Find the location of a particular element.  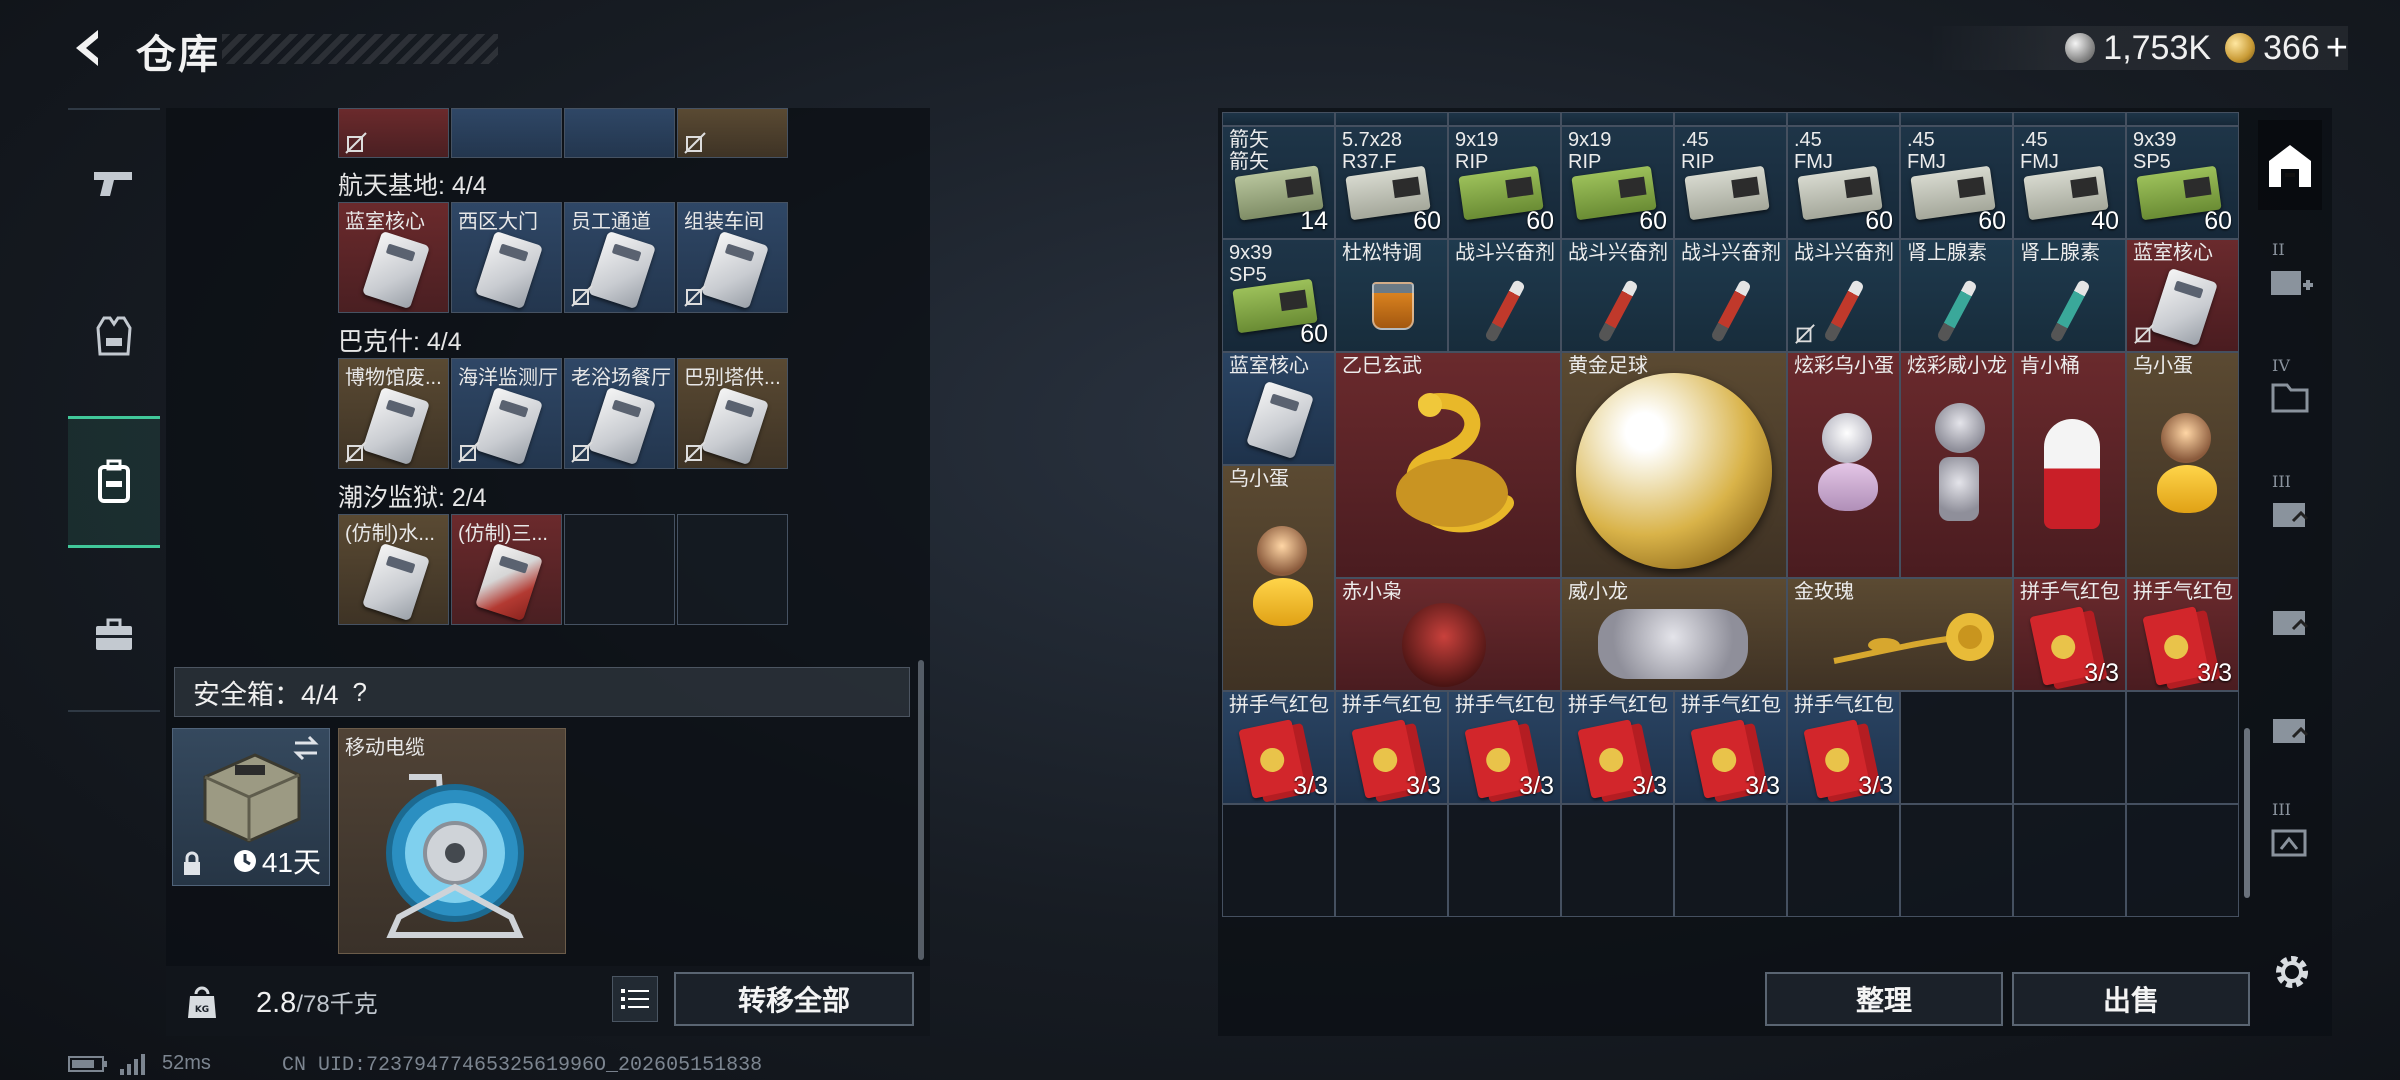

collectible-dragon-cell: 乙巳玄武 is located at coordinates (1448, 465).